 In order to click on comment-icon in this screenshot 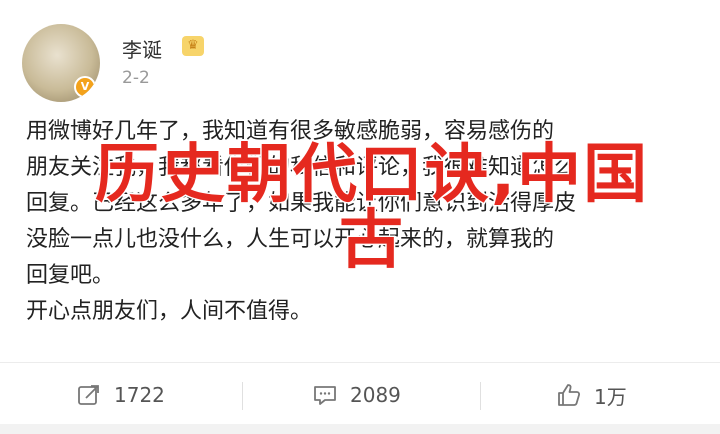, I will do `click(325, 395)`.